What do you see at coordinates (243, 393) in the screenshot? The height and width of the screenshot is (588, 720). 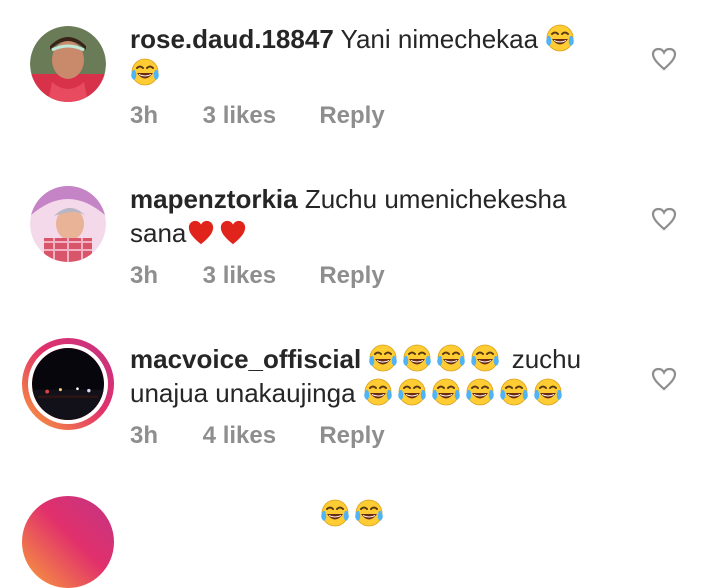 I see `comment-text-continued: unajua unakaujinga` at bounding box center [243, 393].